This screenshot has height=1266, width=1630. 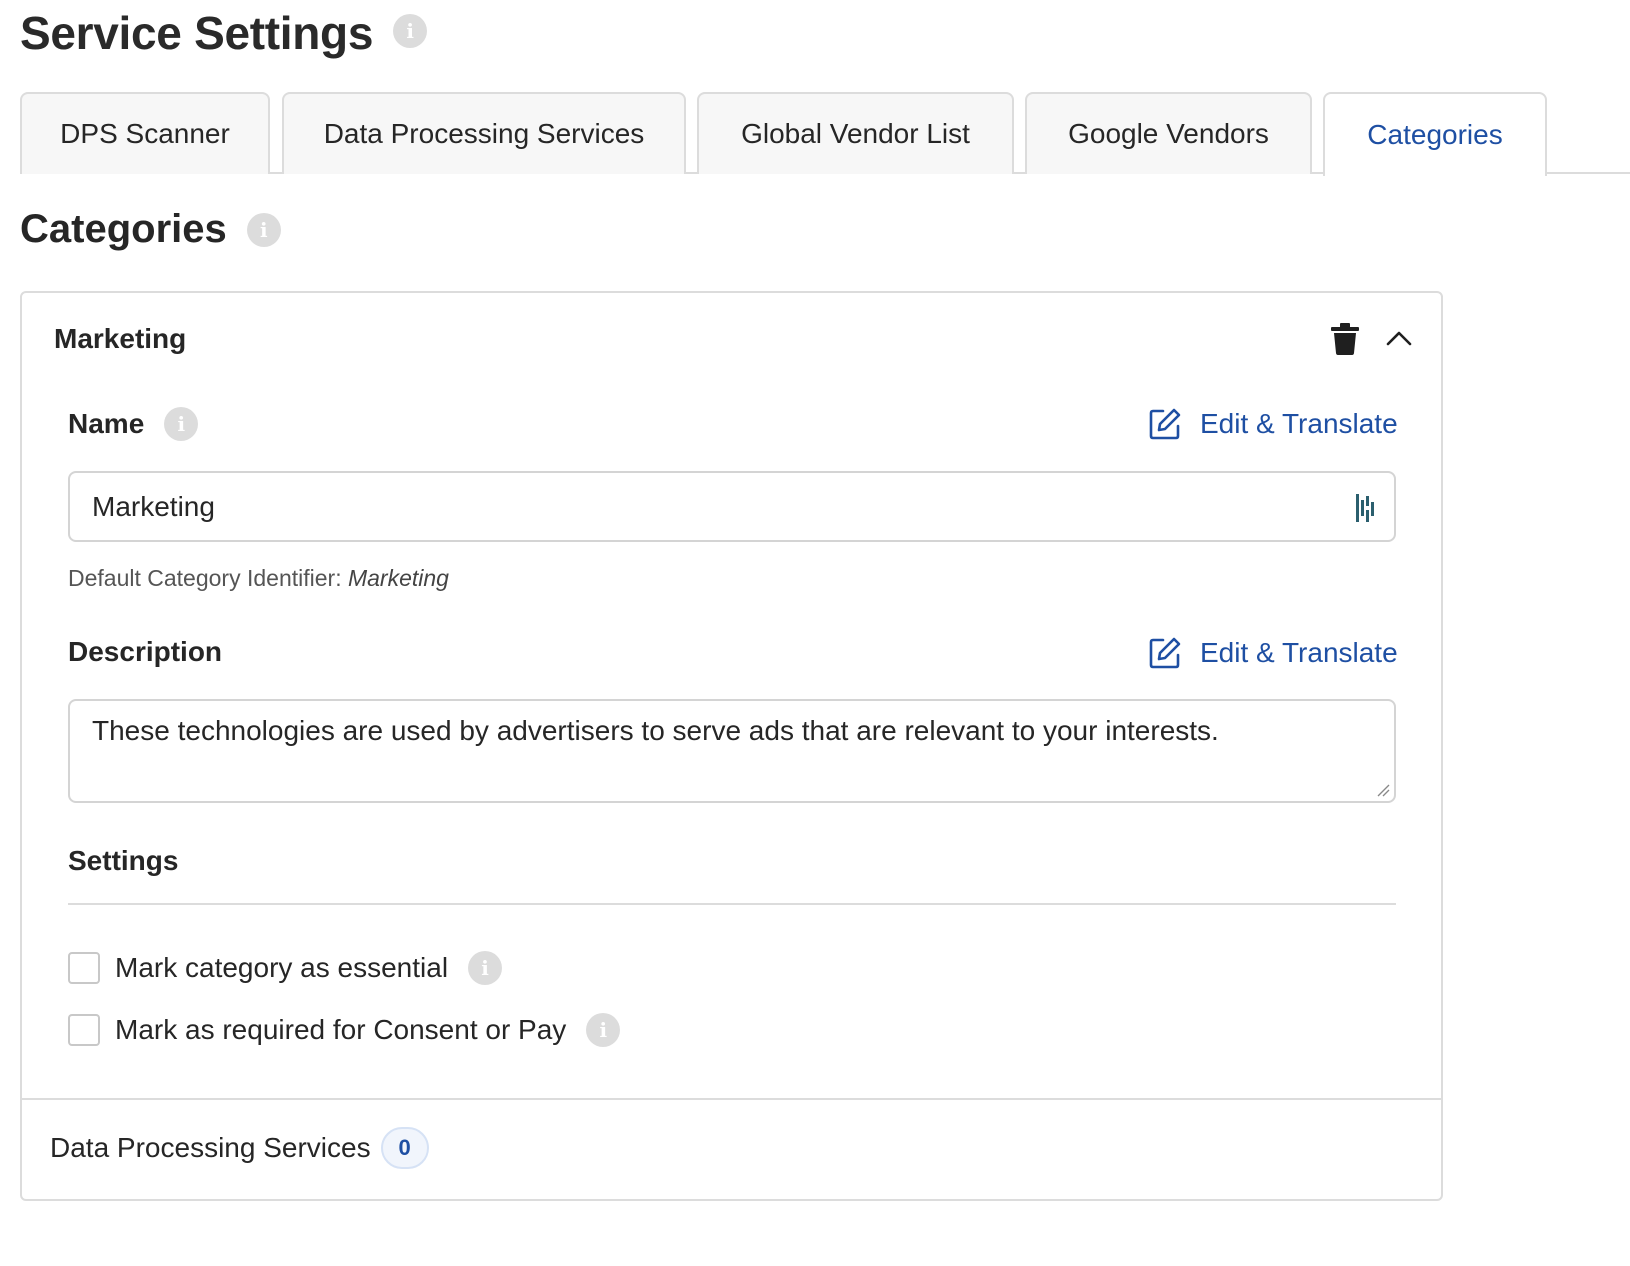 What do you see at coordinates (340, 1030) in the screenshot?
I see `consent-or-pay-checkbox-label: Mark as required for Consent or Pay` at bounding box center [340, 1030].